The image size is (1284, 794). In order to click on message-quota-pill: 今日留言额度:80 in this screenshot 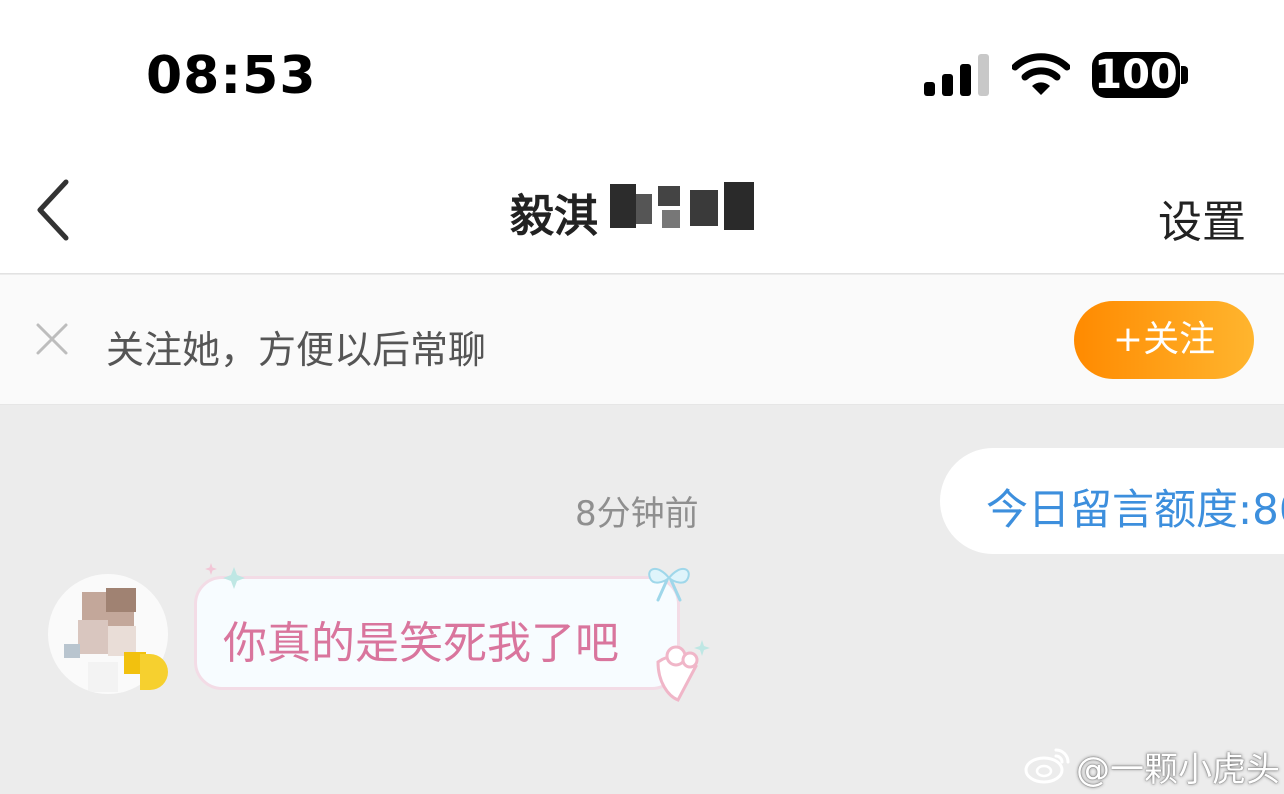, I will do `click(1112, 501)`.